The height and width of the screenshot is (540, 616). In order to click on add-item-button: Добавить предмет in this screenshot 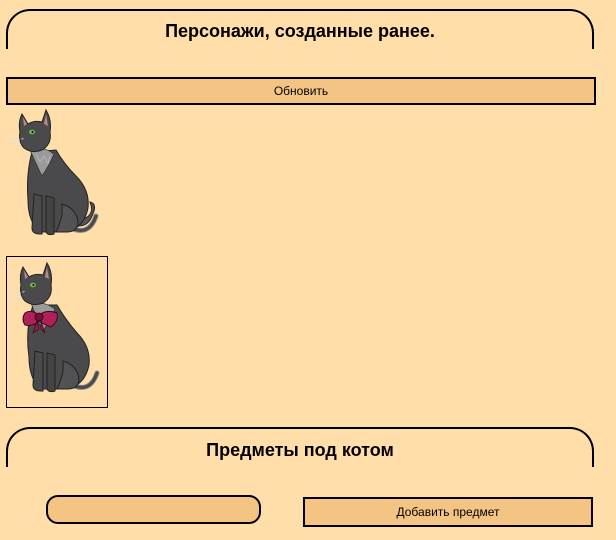, I will do `click(448, 512)`.